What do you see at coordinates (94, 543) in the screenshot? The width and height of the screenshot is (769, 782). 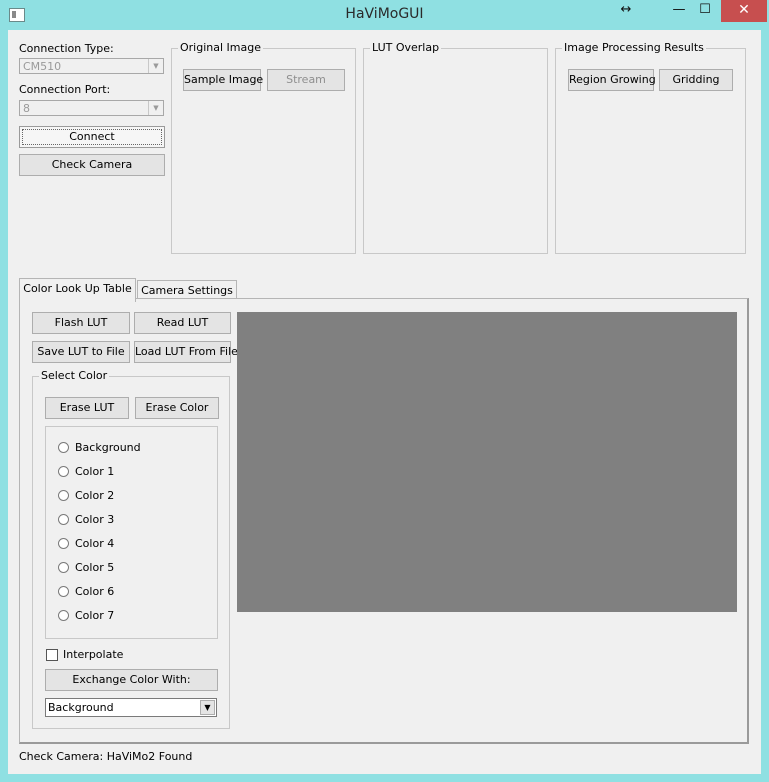 I see `radio-label-color-4: Color 4` at bounding box center [94, 543].